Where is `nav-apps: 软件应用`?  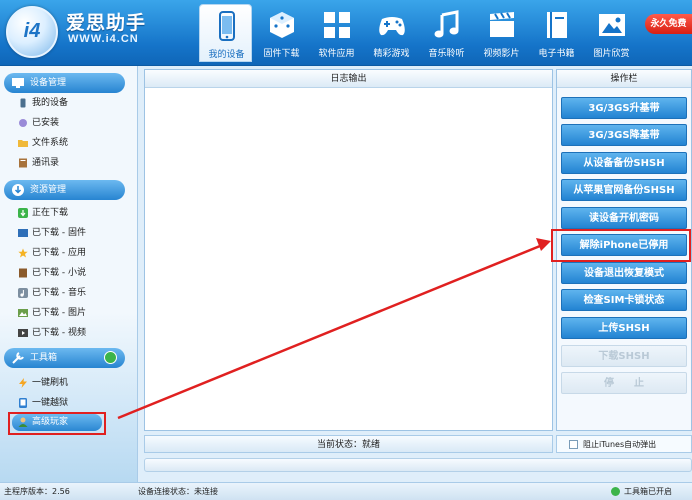 nav-apps: 软件应用 is located at coordinates (336, 33).